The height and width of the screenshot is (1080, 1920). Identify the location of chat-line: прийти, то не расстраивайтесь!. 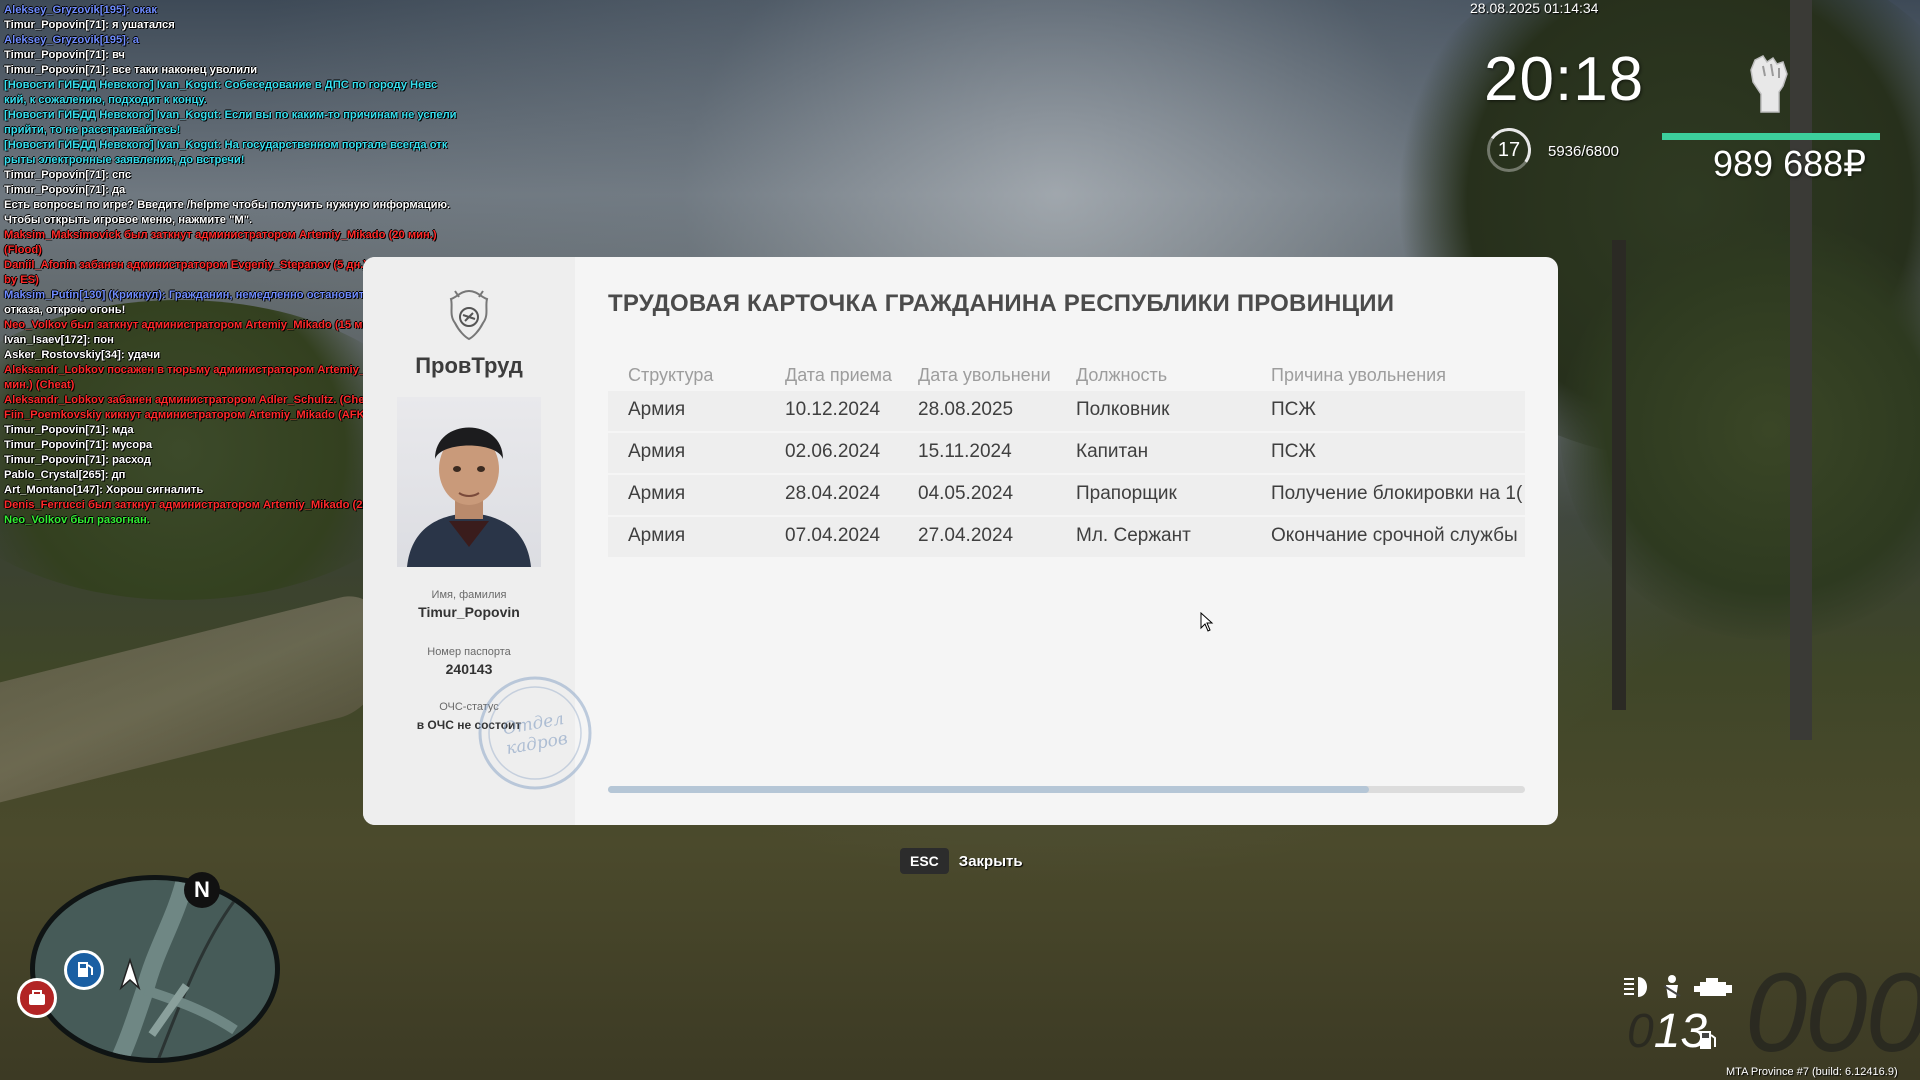
(92, 130).